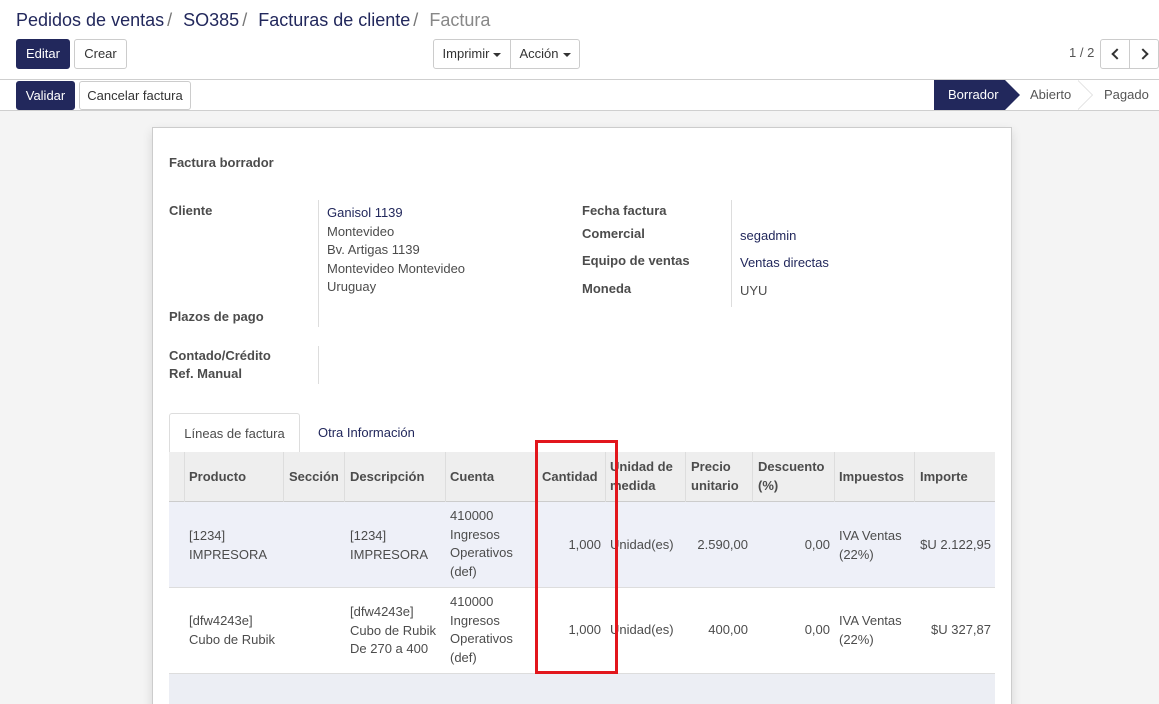 This screenshot has width=1159, height=704. I want to click on stage-separator, so click(1085, 95).